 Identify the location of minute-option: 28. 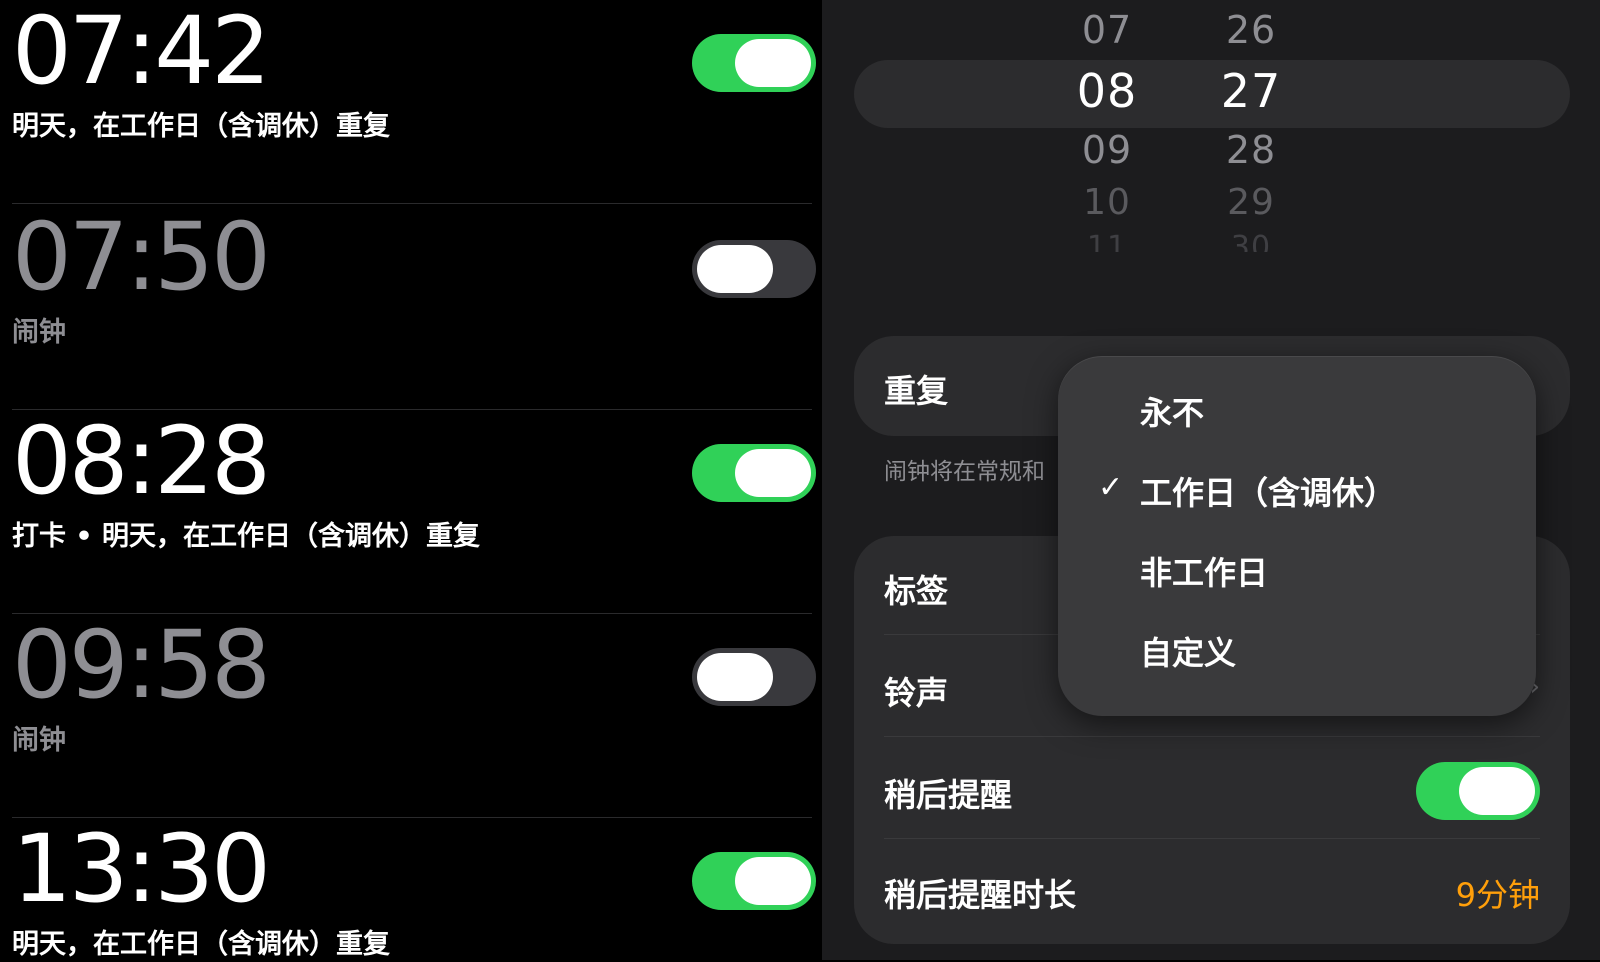
(1251, 150).